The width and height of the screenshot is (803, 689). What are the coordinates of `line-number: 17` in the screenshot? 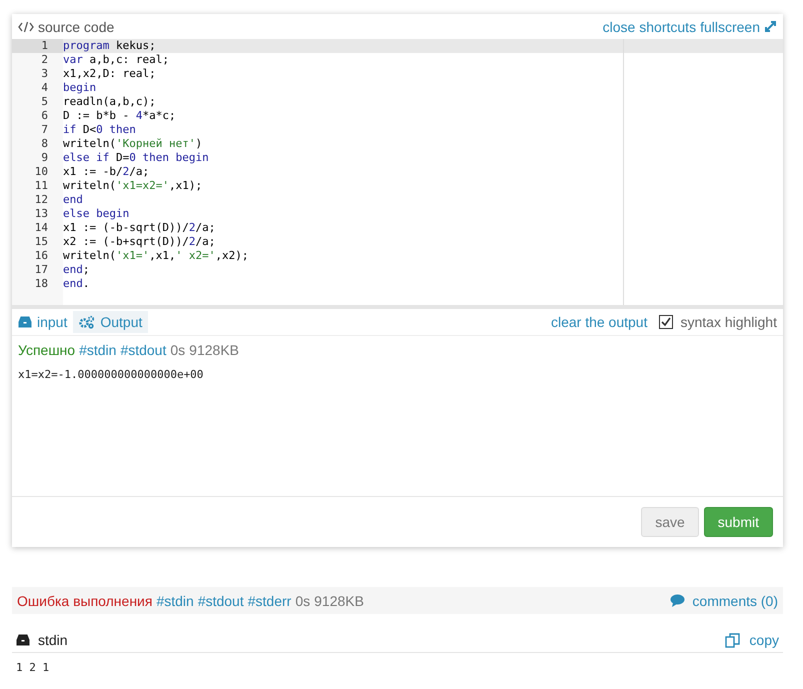 It's located at (37, 270).